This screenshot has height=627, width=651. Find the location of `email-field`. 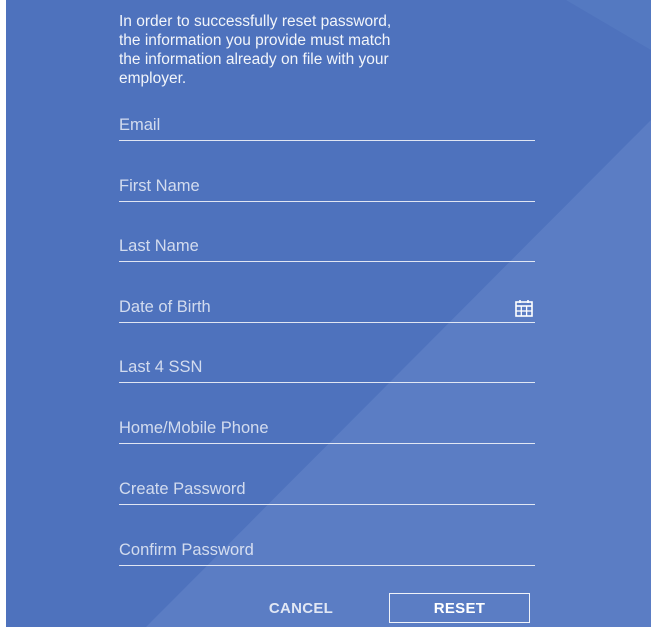

email-field is located at coordinates (327, 125).